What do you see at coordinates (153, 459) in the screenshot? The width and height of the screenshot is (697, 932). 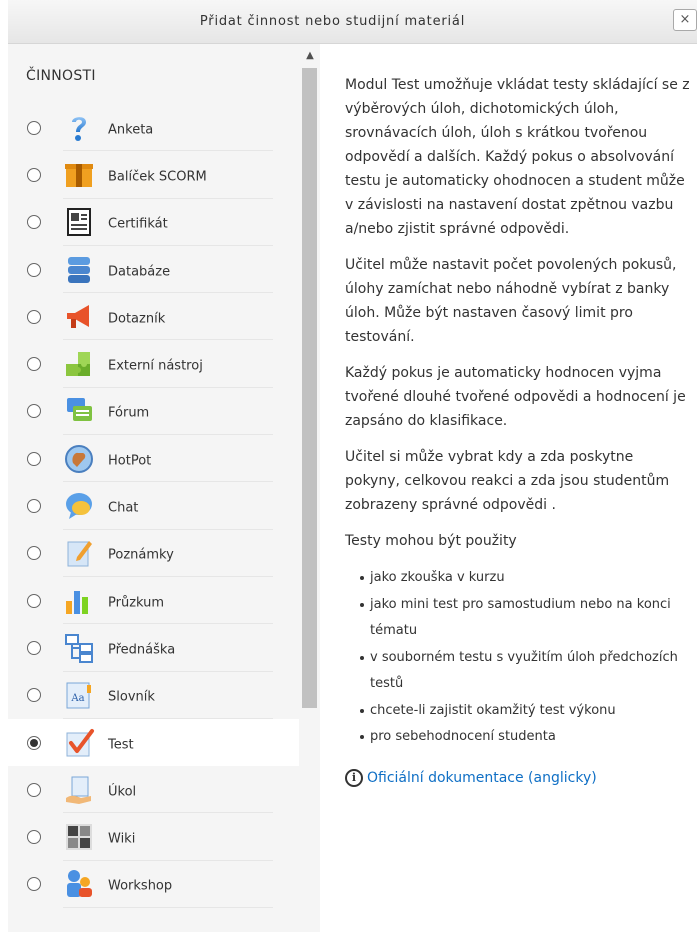 I see `option-hotpot: HotPot` at bounding box center [153, 459].